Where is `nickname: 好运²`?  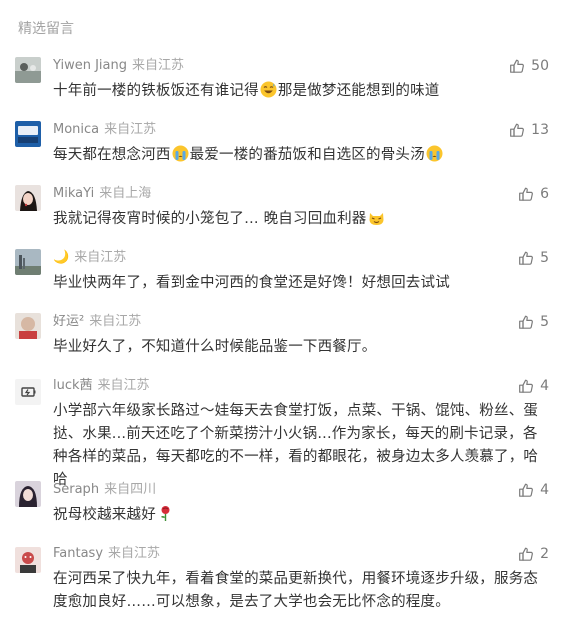
nickname: 好运² is located at coordinates (68, 321).